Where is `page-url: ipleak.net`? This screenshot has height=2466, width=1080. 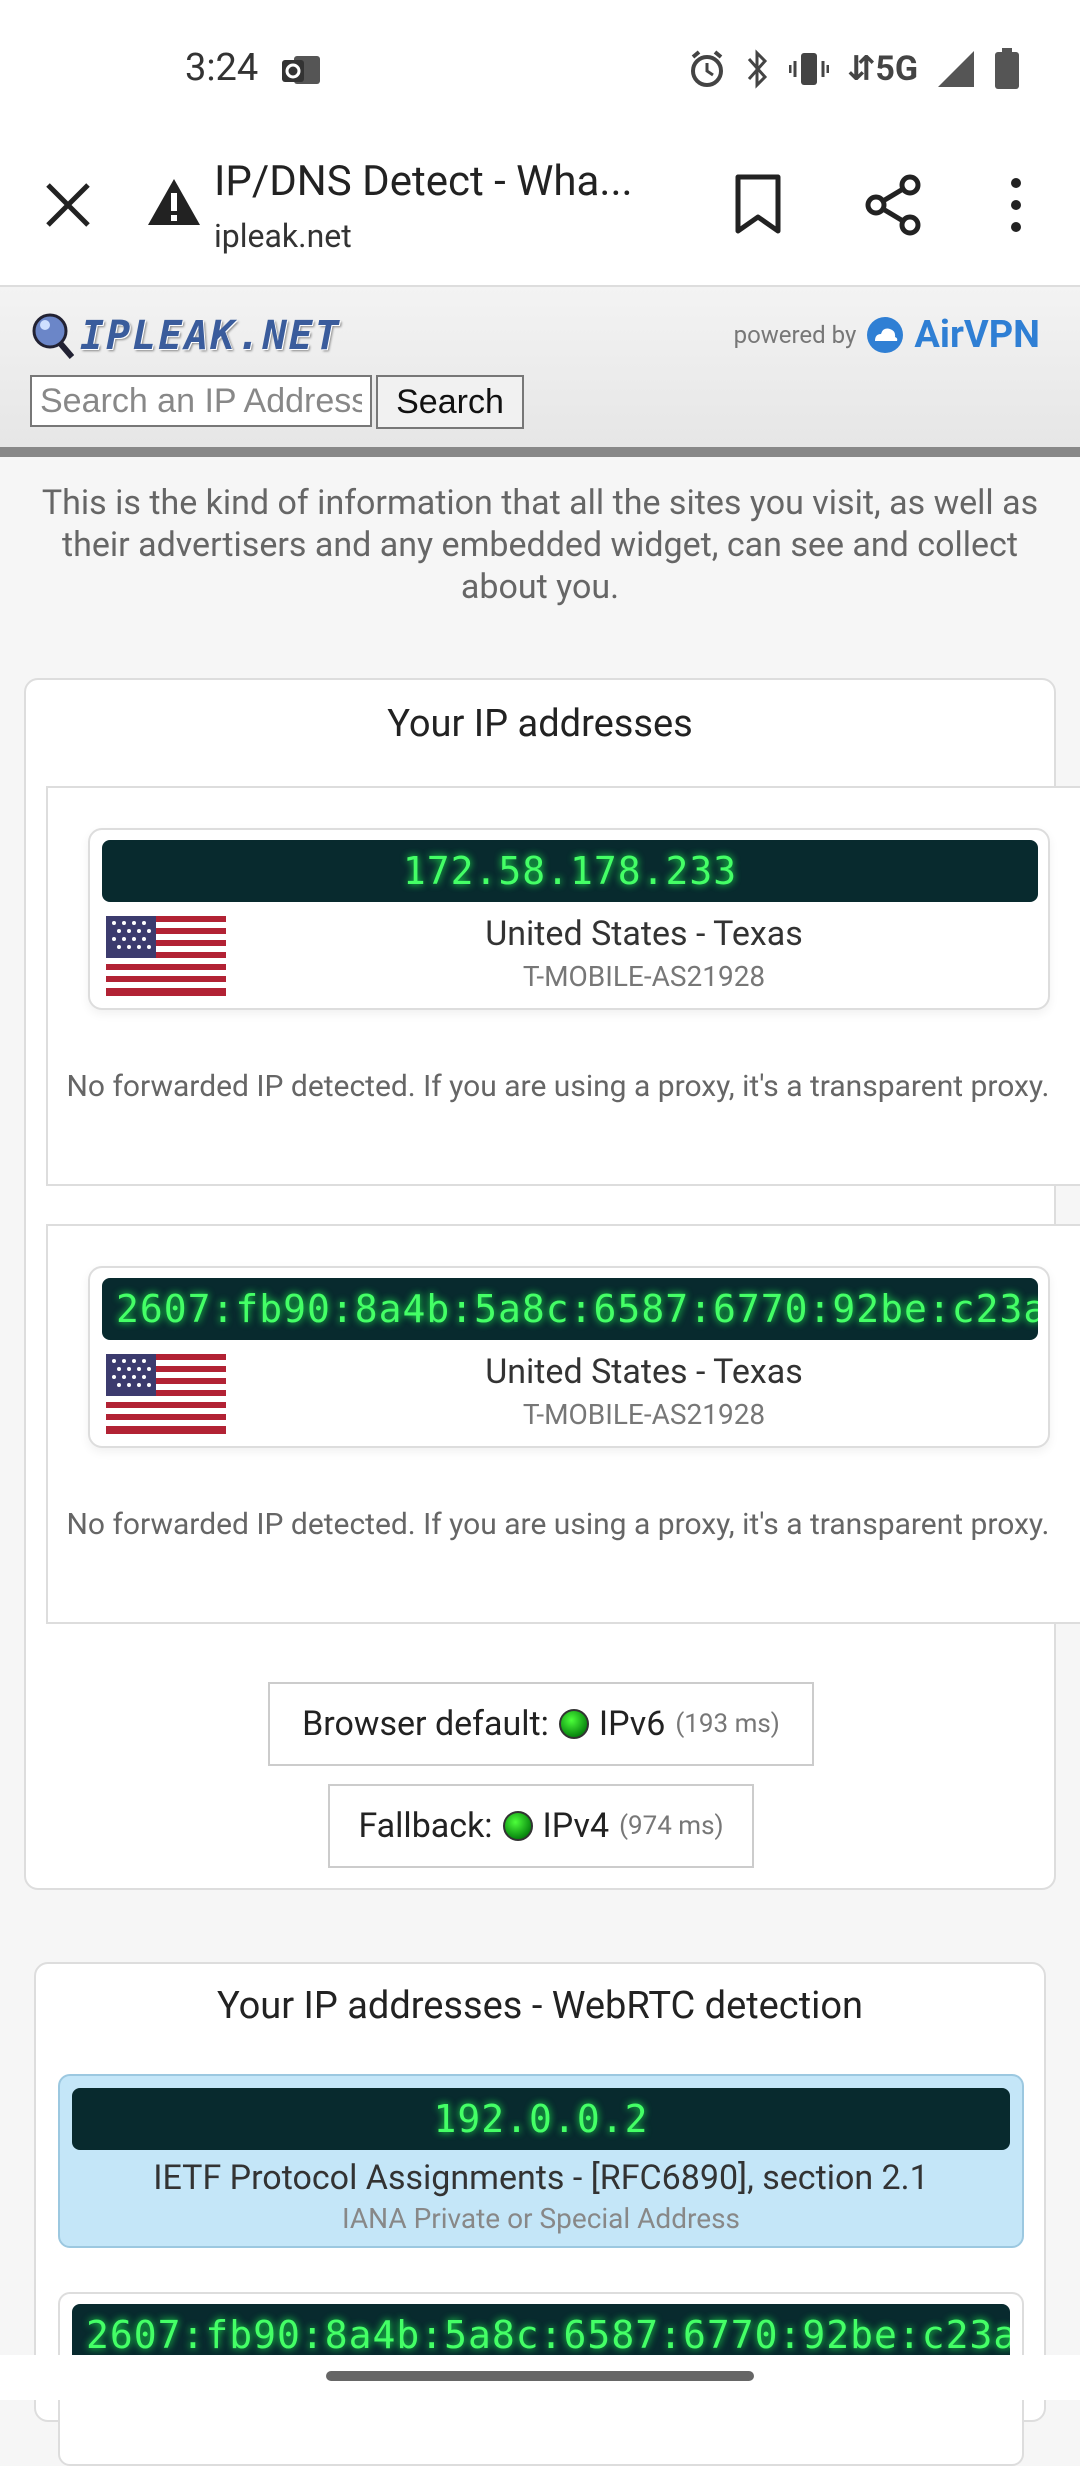
page-url: ipleak.net is located at coordinates (283, 236).